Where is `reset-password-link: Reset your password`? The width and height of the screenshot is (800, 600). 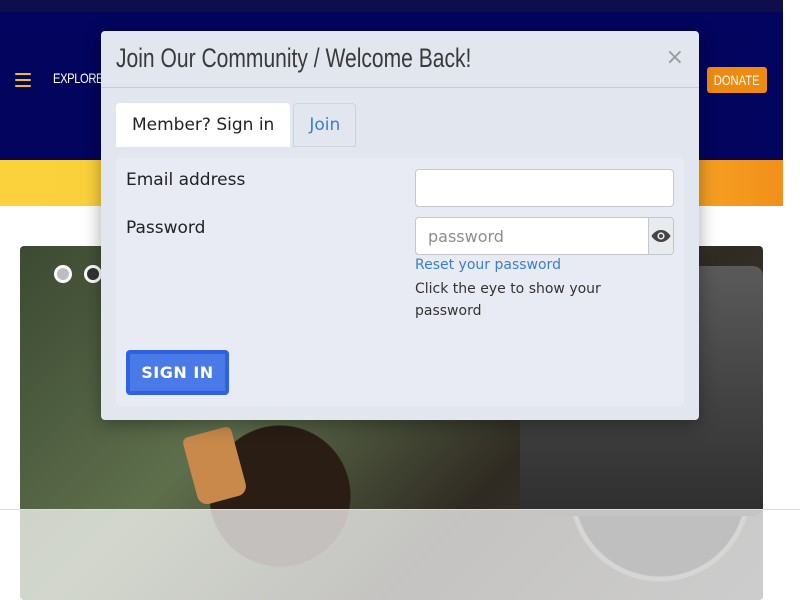
reset-password-link: Reset your password is located at coordinates (488, 265).